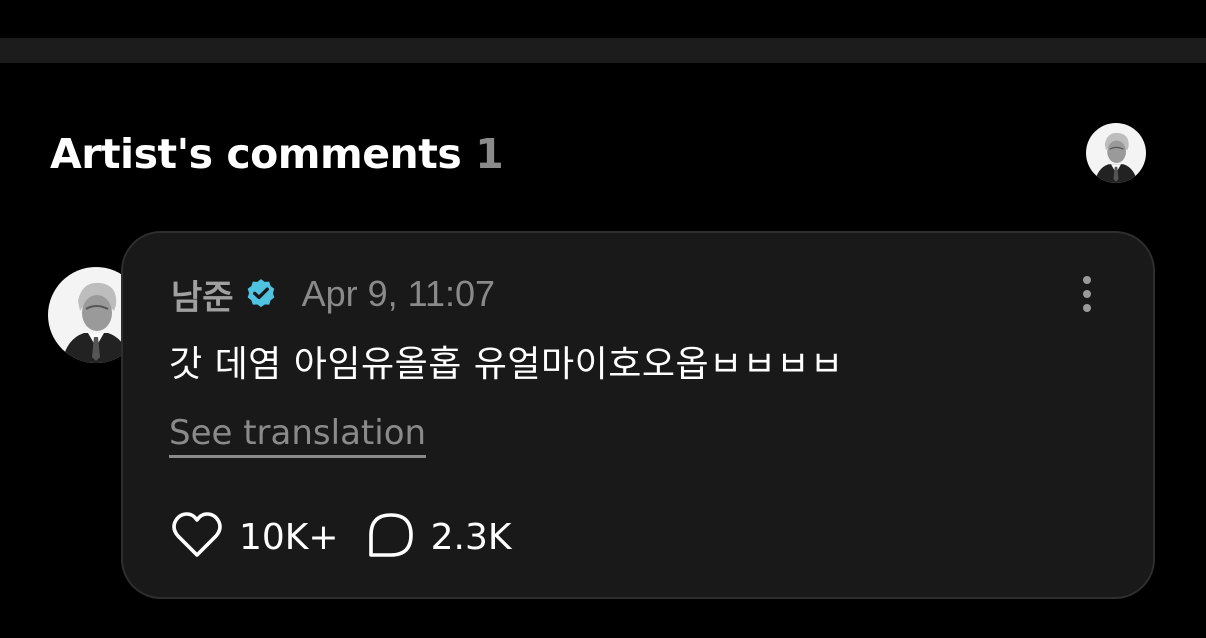 This screenshot has width=1206, height=638. What do you see at coordinates (391, 537) in the screenshot?
I see `speech-bubble-icon` at bounding box center [391, 537].